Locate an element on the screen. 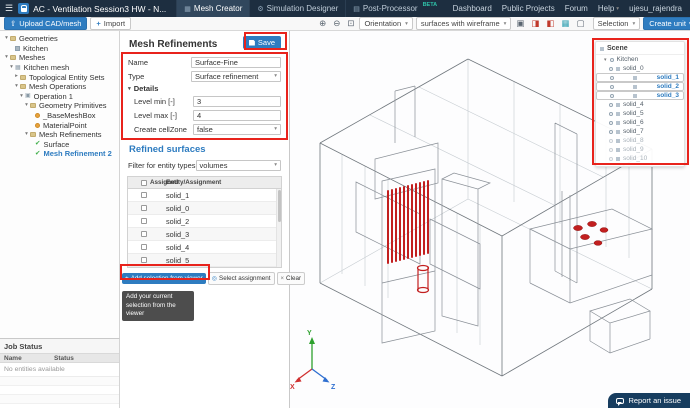 The width and height of the screenshot is (690, 408). table-scrollbar is located at coordinates (278, 228).